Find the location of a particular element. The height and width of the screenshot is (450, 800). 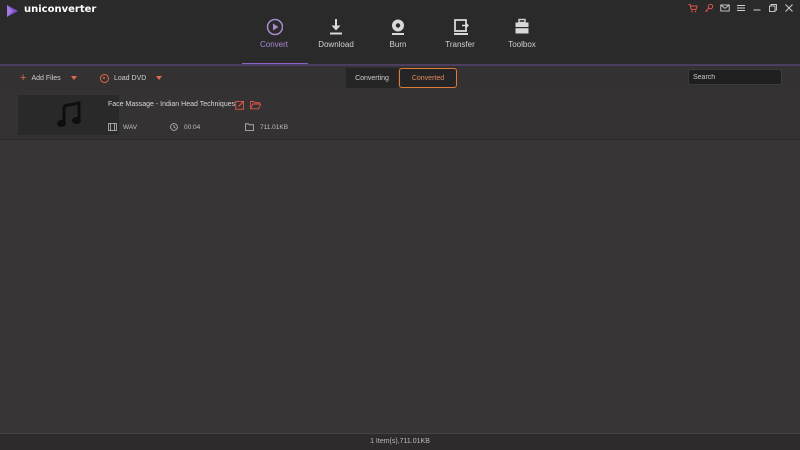

nav-download-label: Download is located at coordinates (336, 44).